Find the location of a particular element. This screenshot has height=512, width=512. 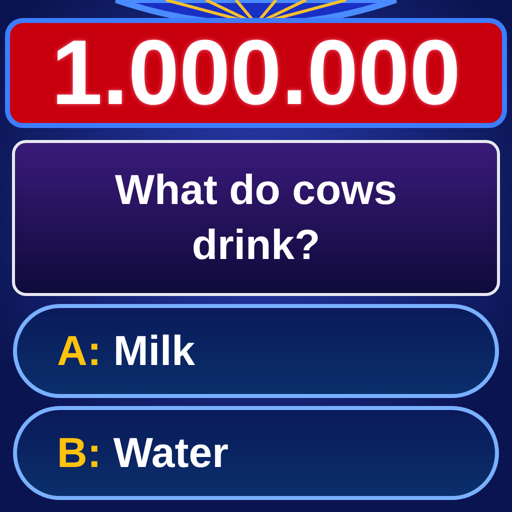

prize-amount: 1.000.000 is located at coordinates (256, 73).